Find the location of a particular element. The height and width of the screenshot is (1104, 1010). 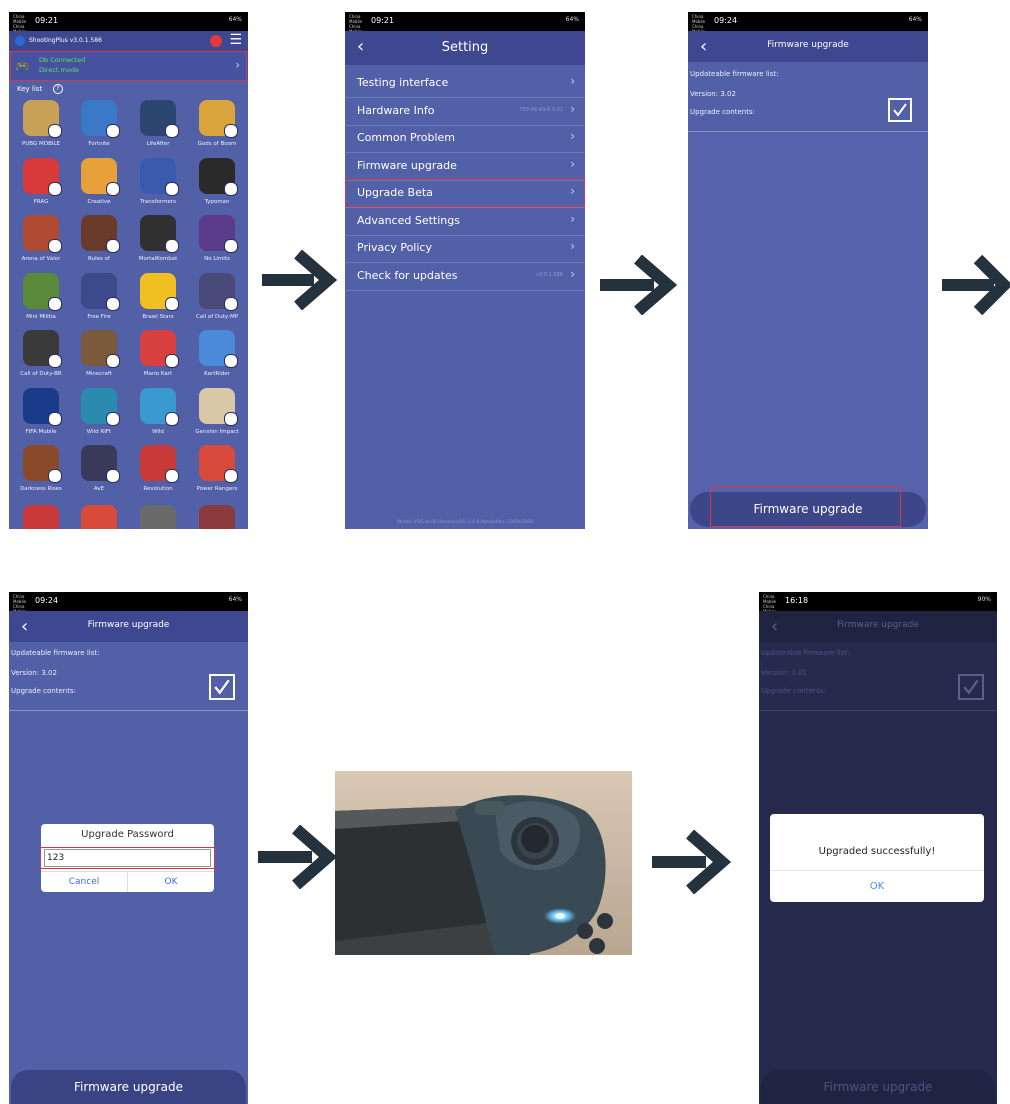

settings-item: Privacy Policy › is located at coordinates (465, 249).